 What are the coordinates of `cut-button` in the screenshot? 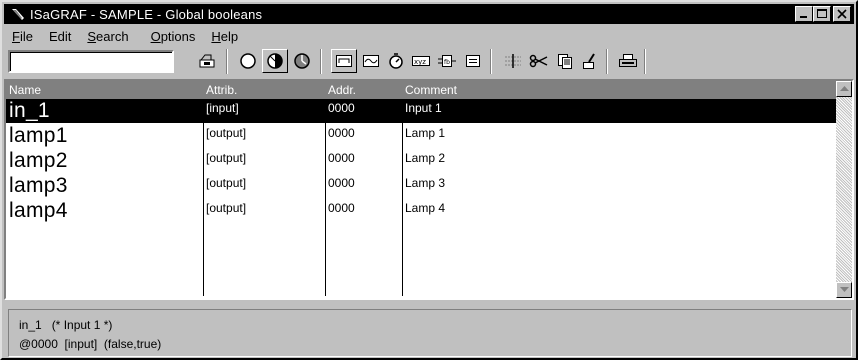 It's located at (539, 61).